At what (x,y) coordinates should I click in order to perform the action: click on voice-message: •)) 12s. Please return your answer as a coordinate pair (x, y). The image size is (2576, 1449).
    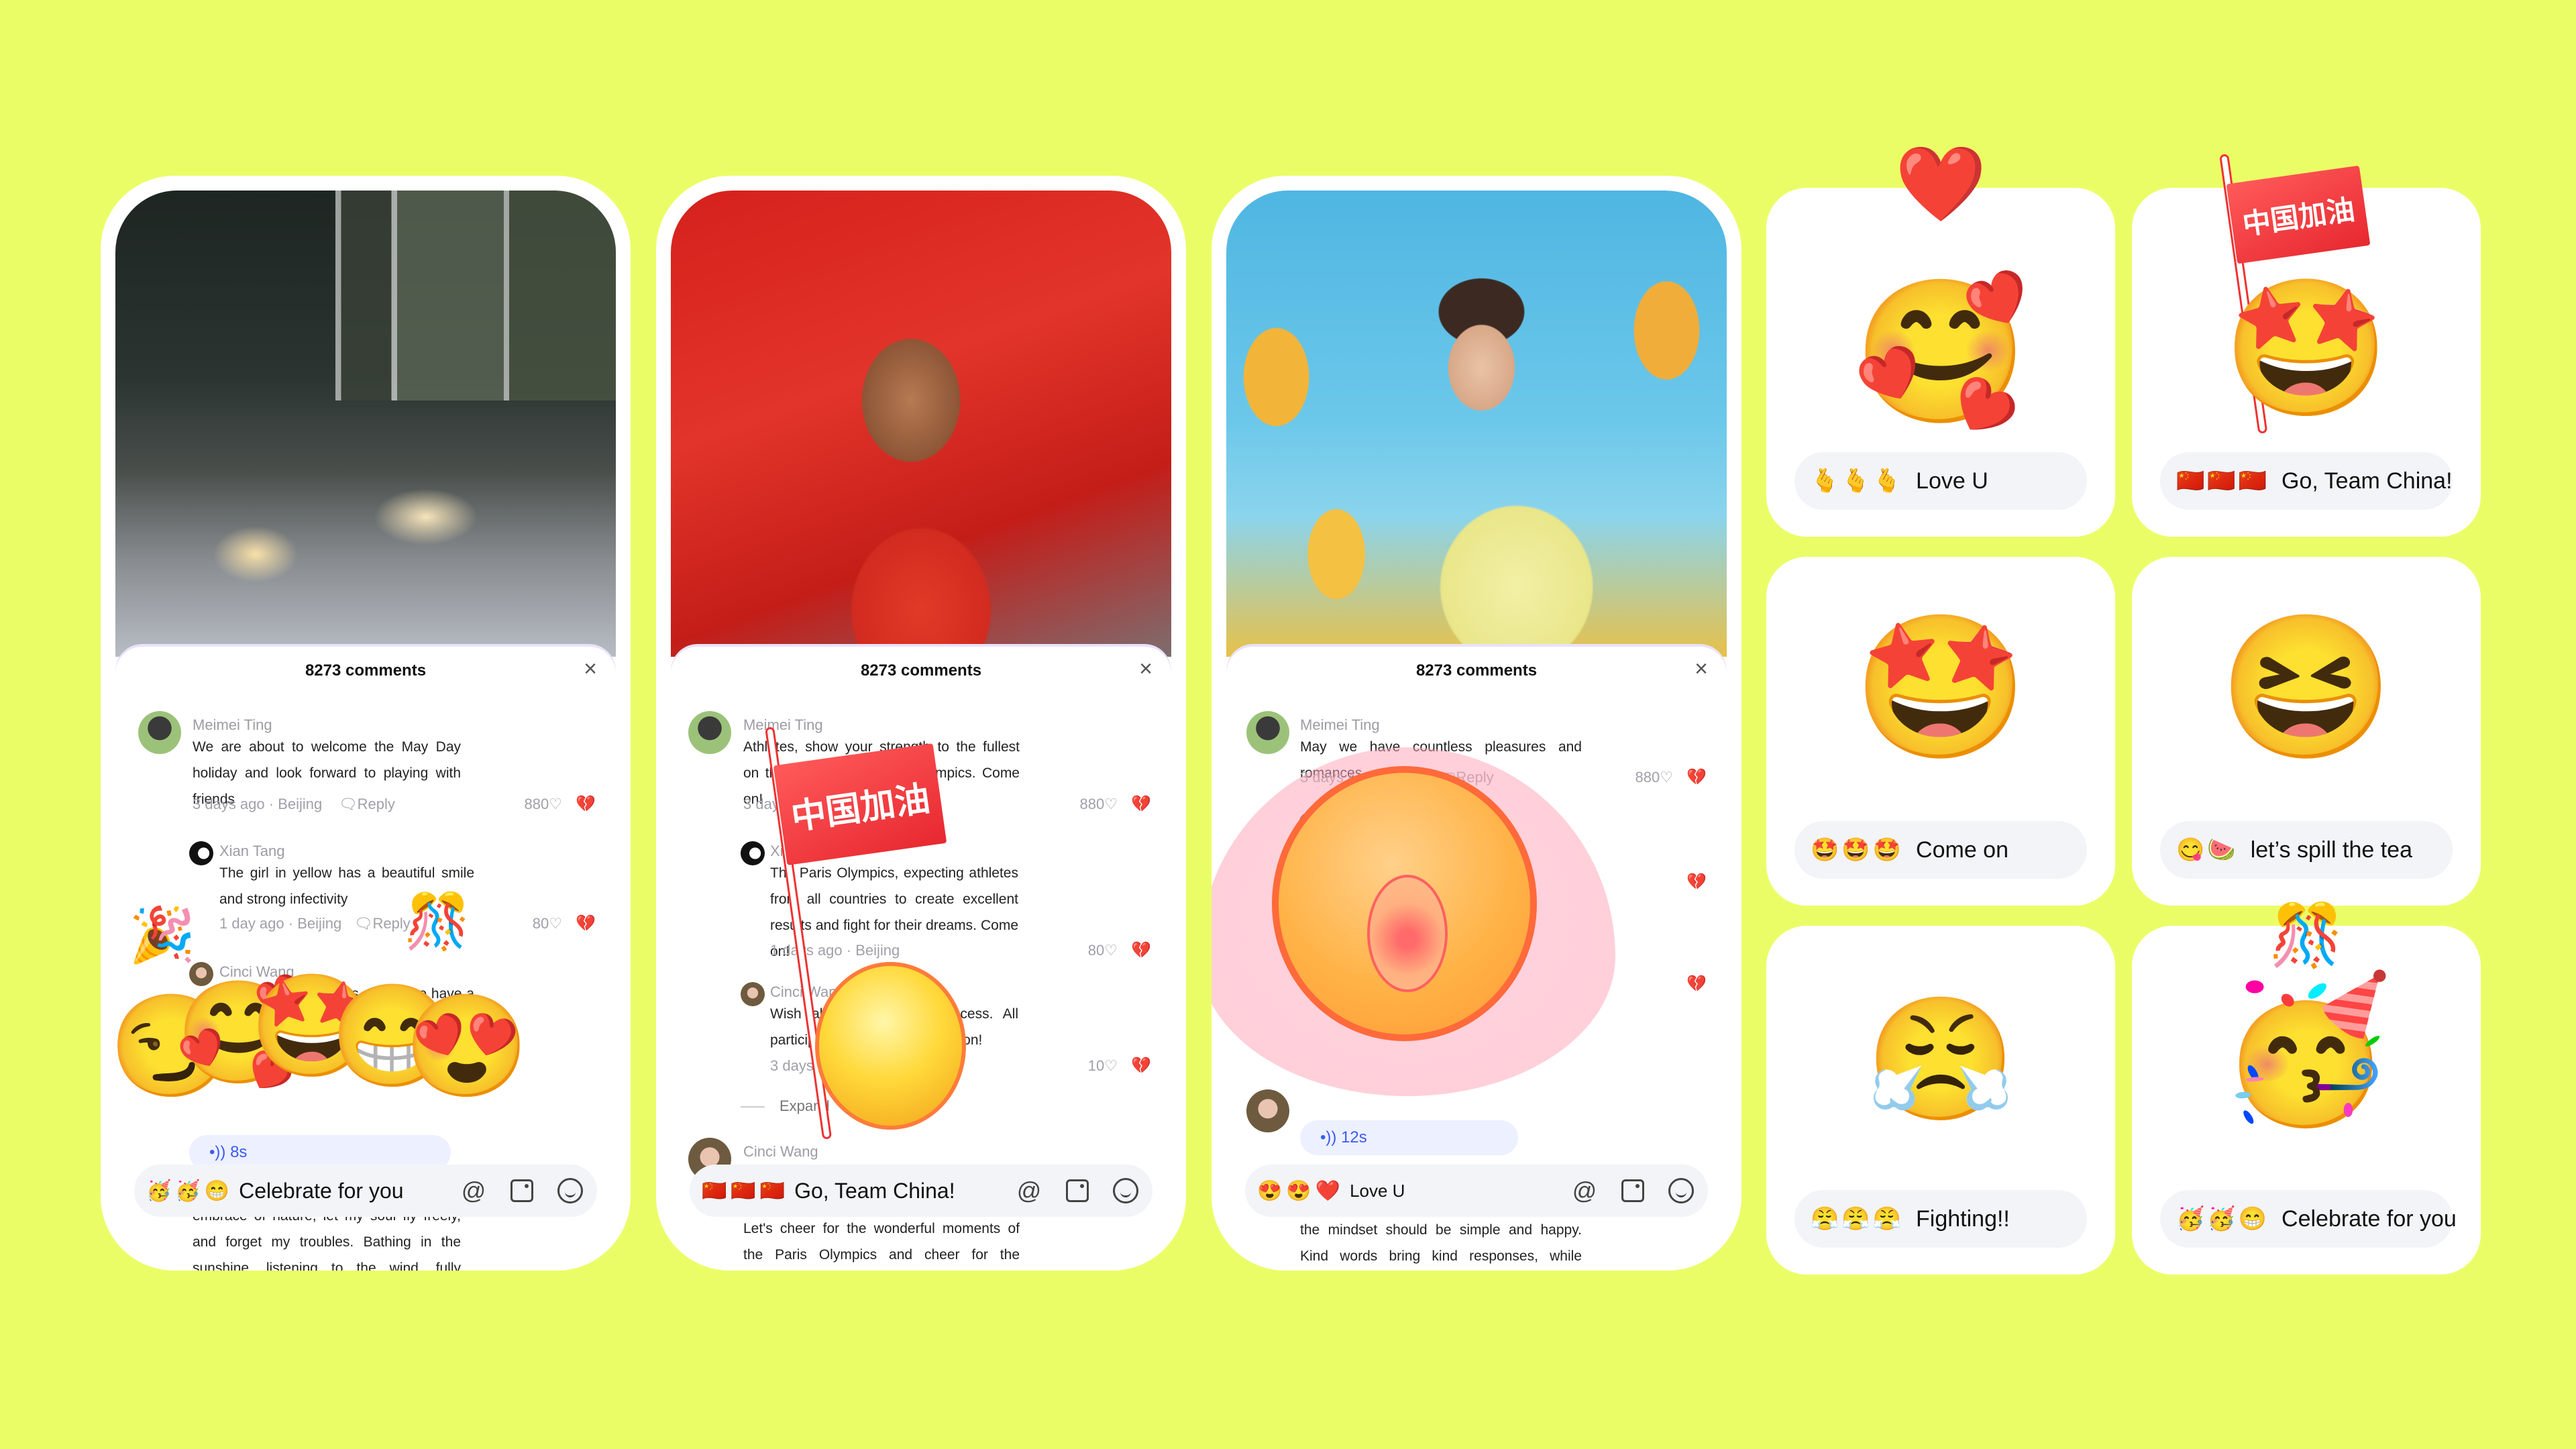
    Looking at the image, I should click on (1409, 1137).